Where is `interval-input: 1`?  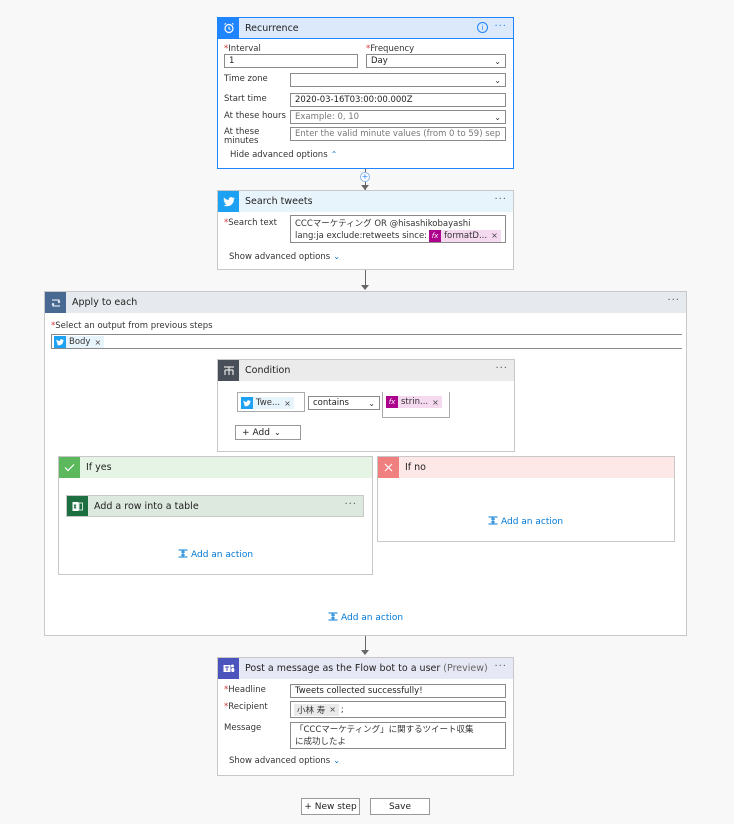 interval-input: 1 is located at coordinates (291, 61).